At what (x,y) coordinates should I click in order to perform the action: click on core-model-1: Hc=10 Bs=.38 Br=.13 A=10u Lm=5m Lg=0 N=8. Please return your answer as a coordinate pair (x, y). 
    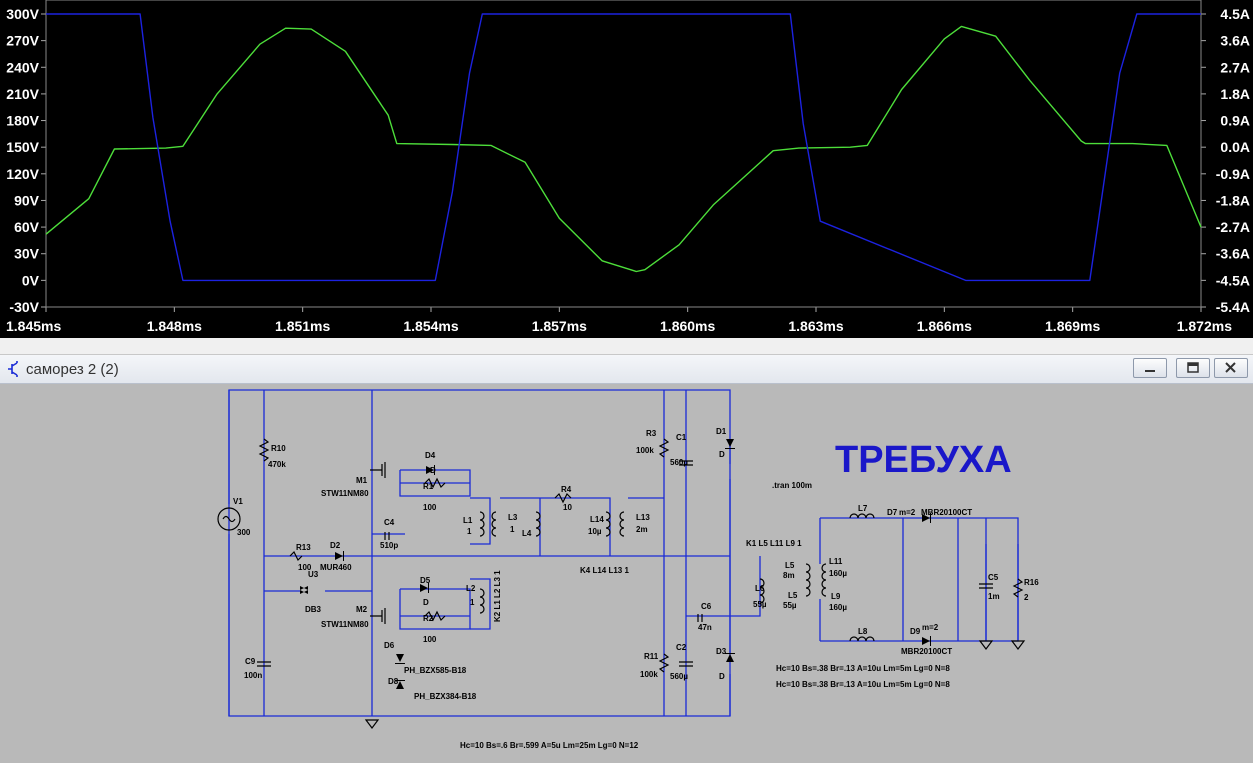
    Looking at the image, I should click on (863, 668).